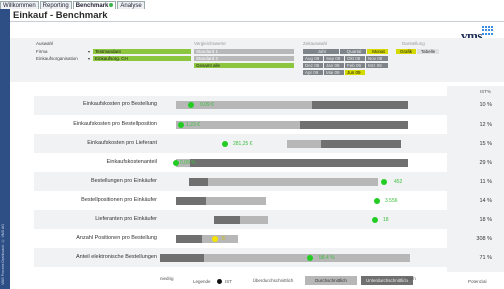 The height and width of the screenshot is (289, 504). What do you see at coordinates (89, 58) in the screenshot?
I see `einkaufsorg-dropdown-icon: ▾` at bounding box center [89, 58].